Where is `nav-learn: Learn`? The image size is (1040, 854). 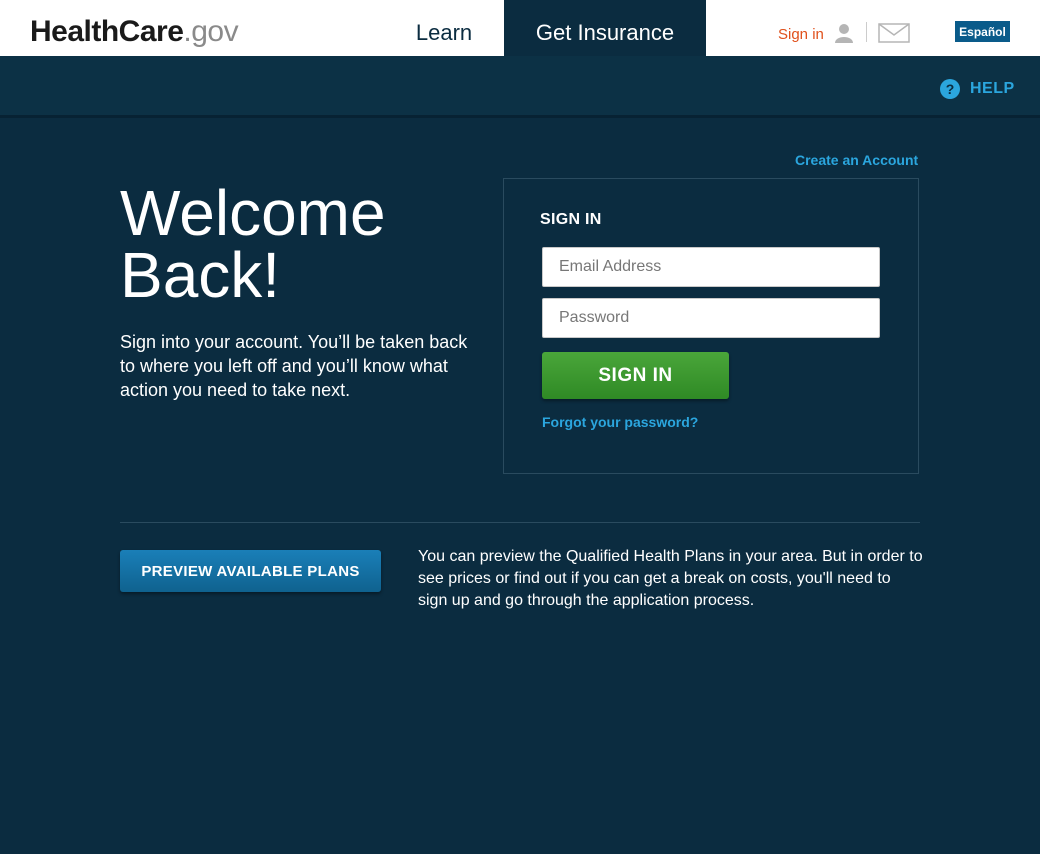 nav-learn: Learn is located at coordinates (444, 28).